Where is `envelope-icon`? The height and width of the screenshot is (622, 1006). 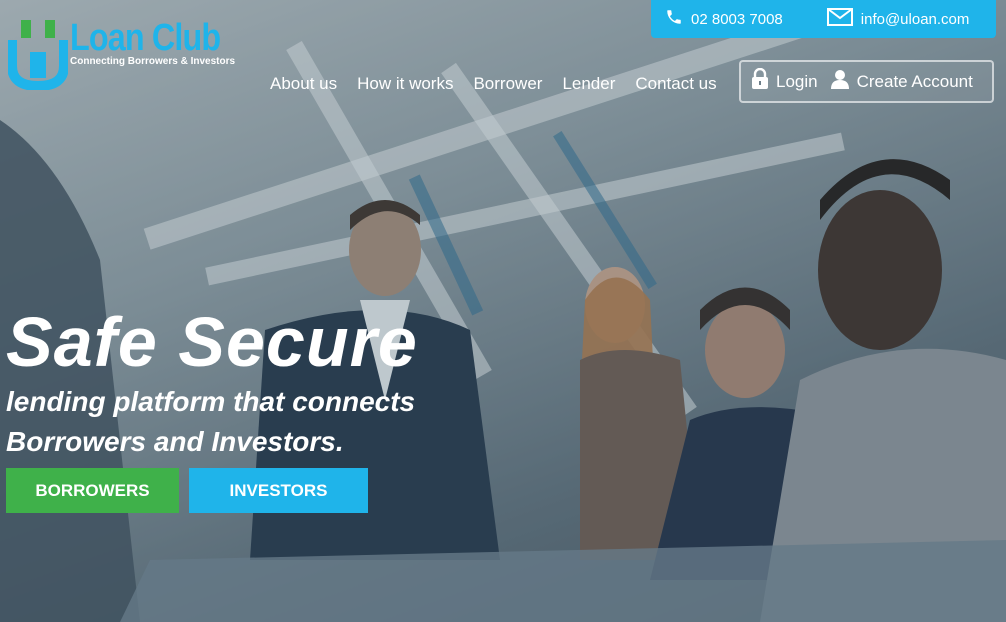
envelope-icon is located at coordinates (839, 19).